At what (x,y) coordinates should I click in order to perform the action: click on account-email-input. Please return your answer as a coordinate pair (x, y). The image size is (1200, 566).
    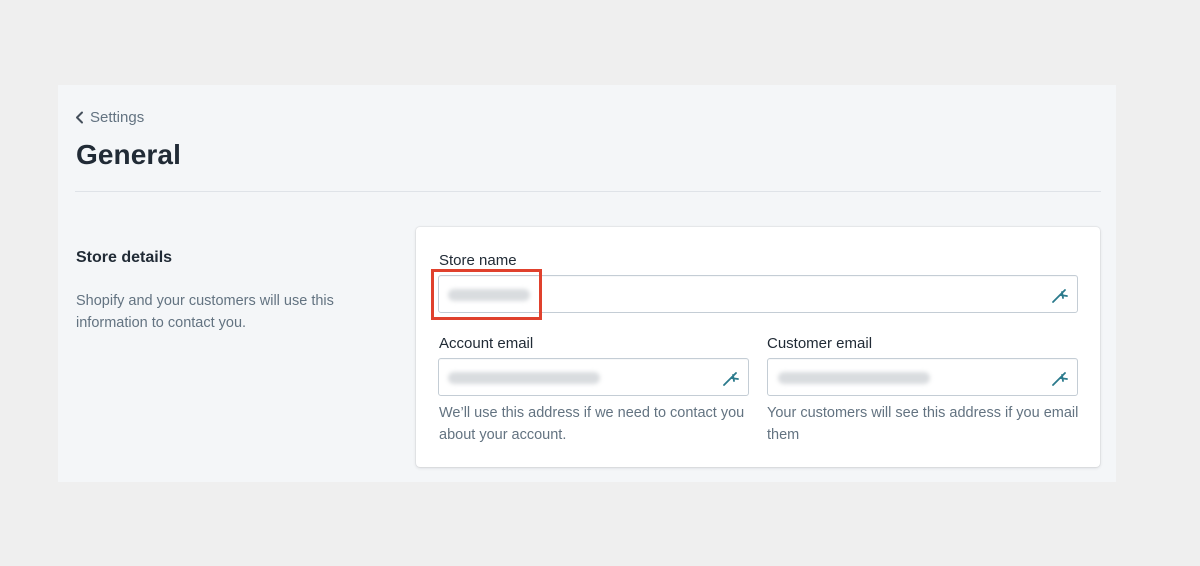
    Looking at the image, I should click on (593, 377).